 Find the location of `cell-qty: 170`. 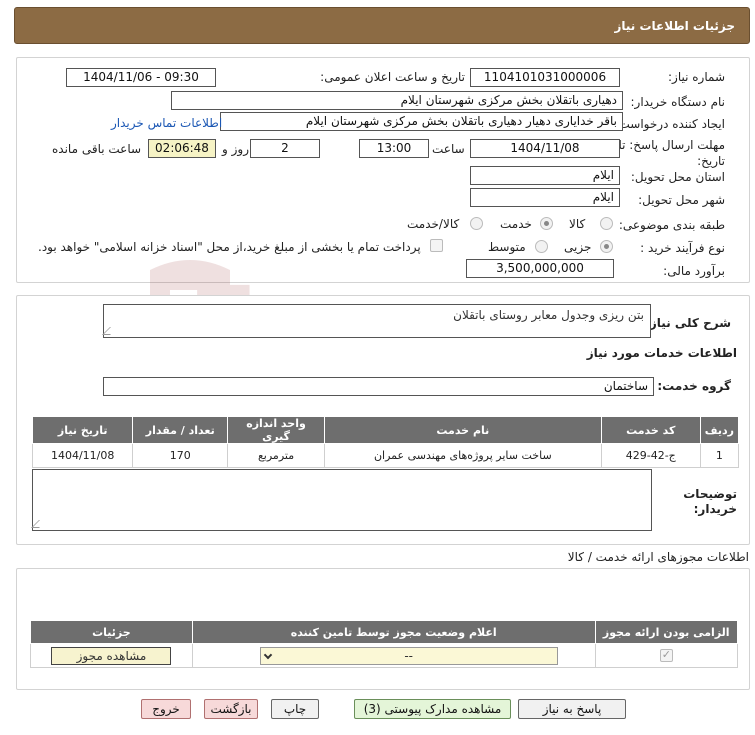

cell-qty: 170 is located at coordinates (180, 455).